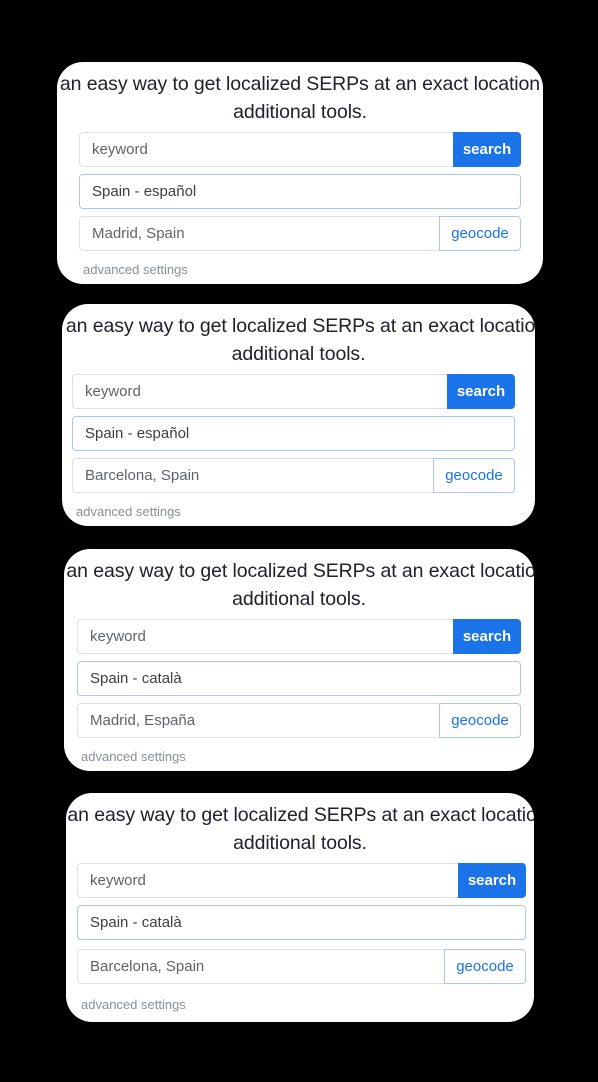  I want to click on location-geocode-row: Madrid, España geocode, so click(299, 720).